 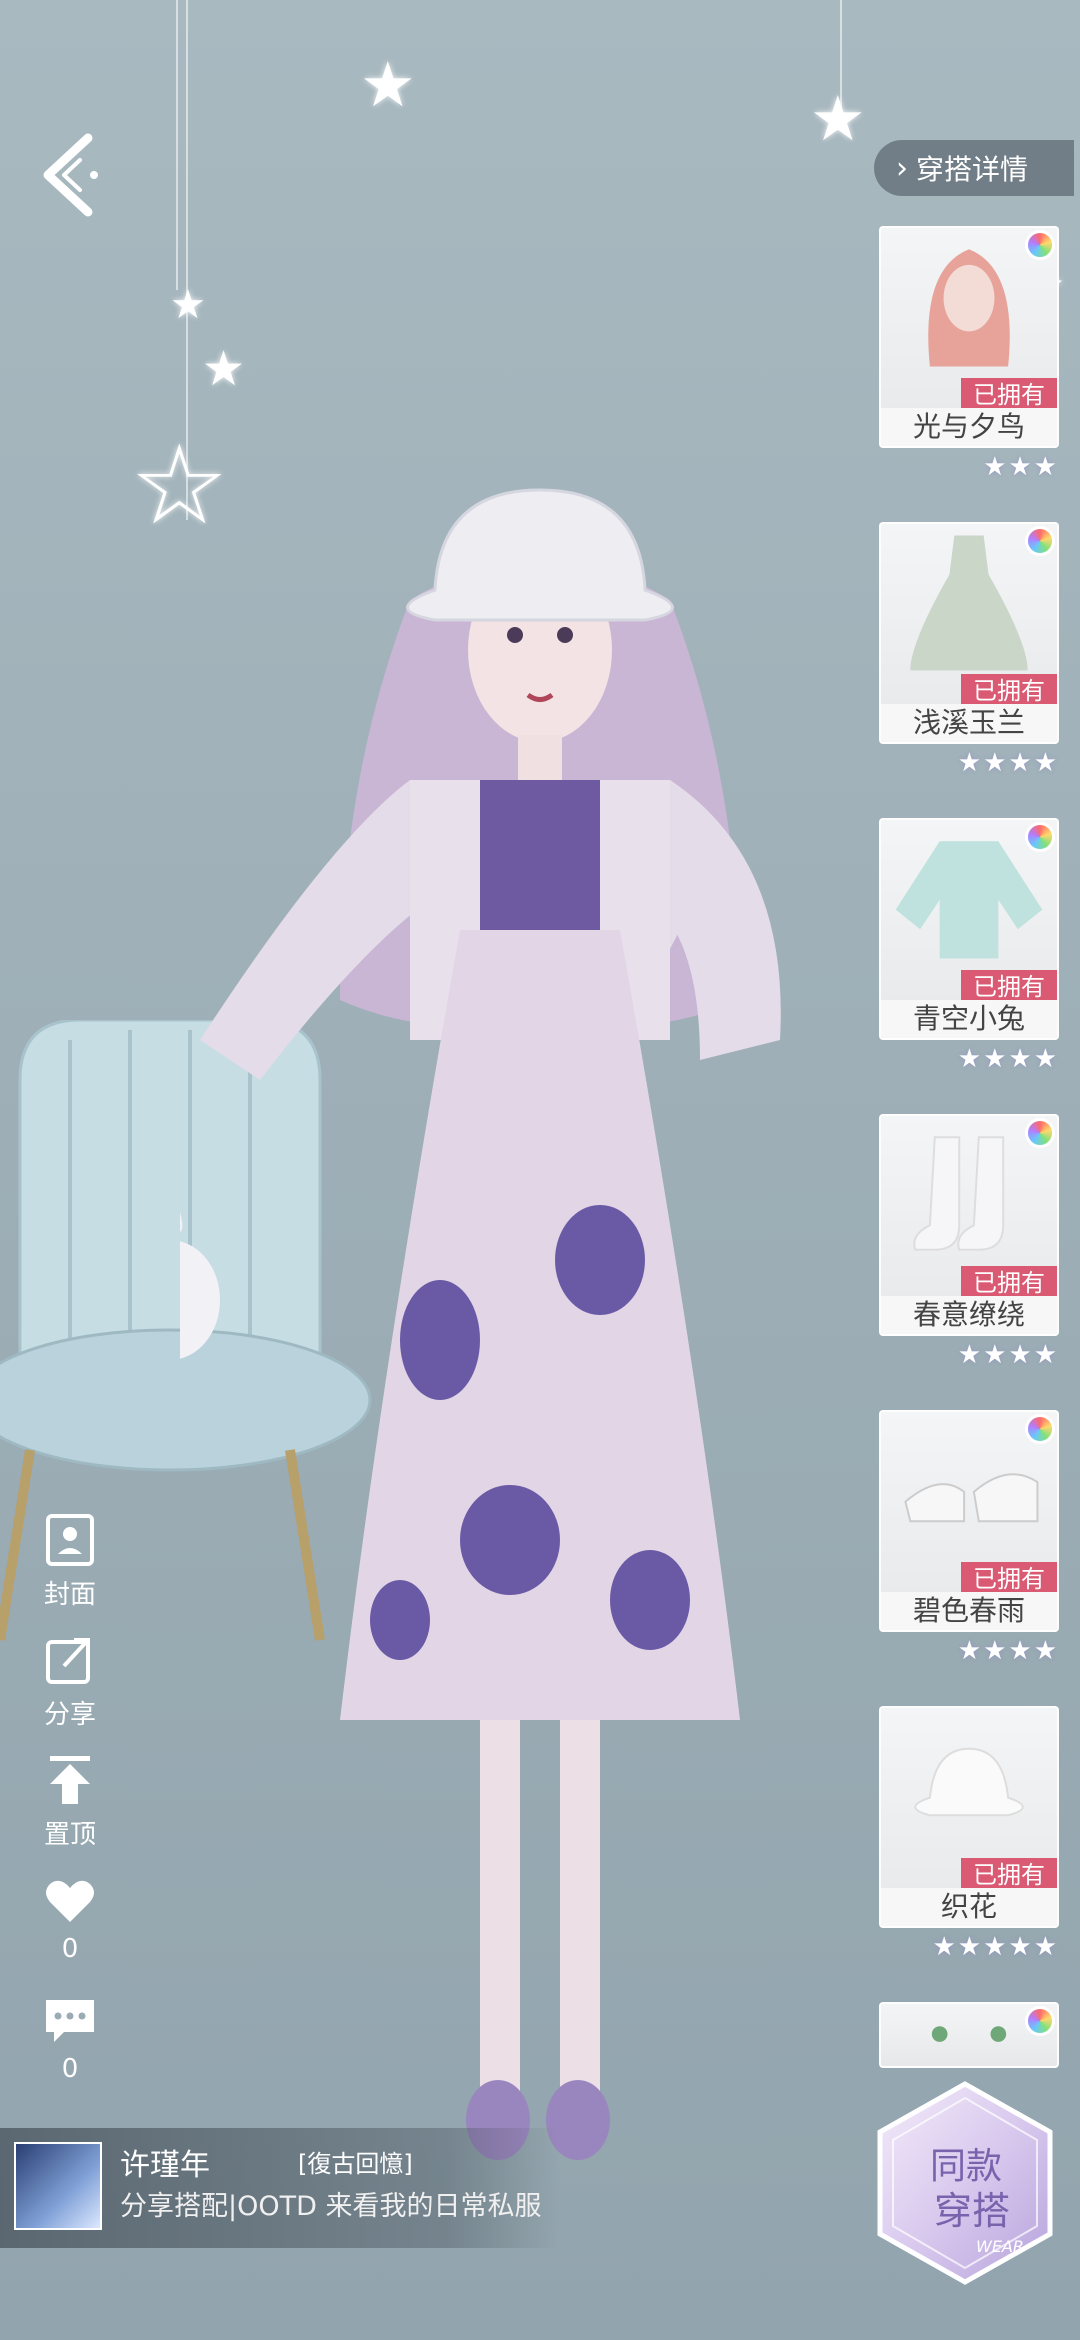 What do you see at coordinates (1021, 467) in the screenshot?
I see `item-rating: ★★★` at bounding box center [1021, 467].